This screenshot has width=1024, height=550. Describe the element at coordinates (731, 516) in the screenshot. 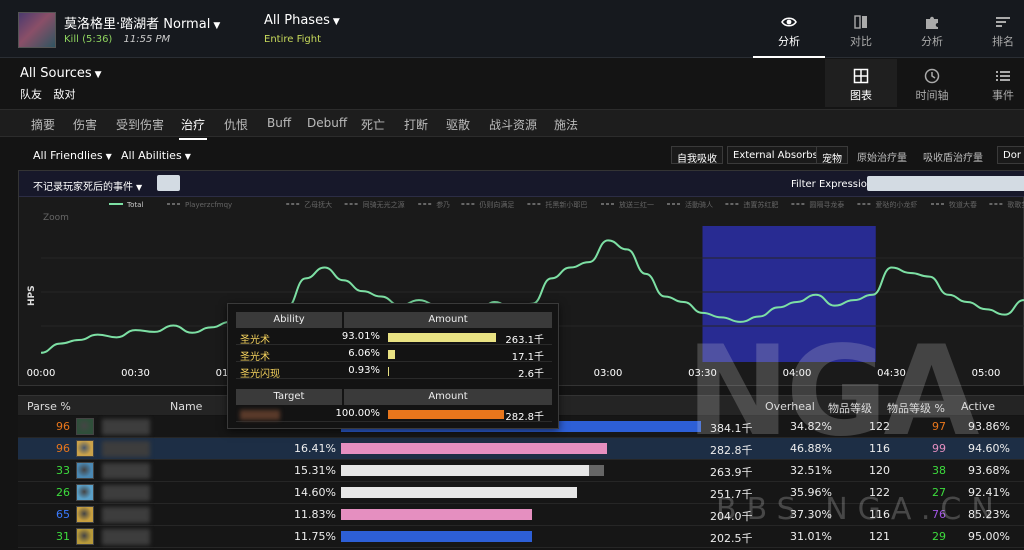

I see `healing-amount: 204.0千` at that location.